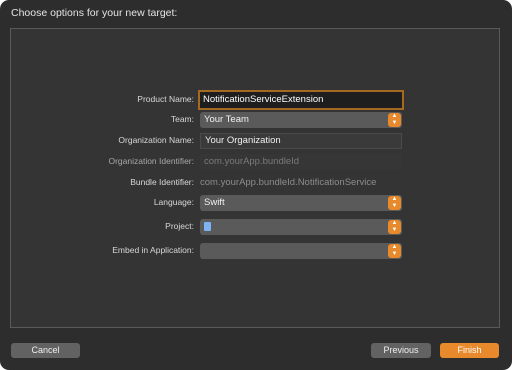  I want to click on project-popup: ▲ ▼, so click(301, 227).